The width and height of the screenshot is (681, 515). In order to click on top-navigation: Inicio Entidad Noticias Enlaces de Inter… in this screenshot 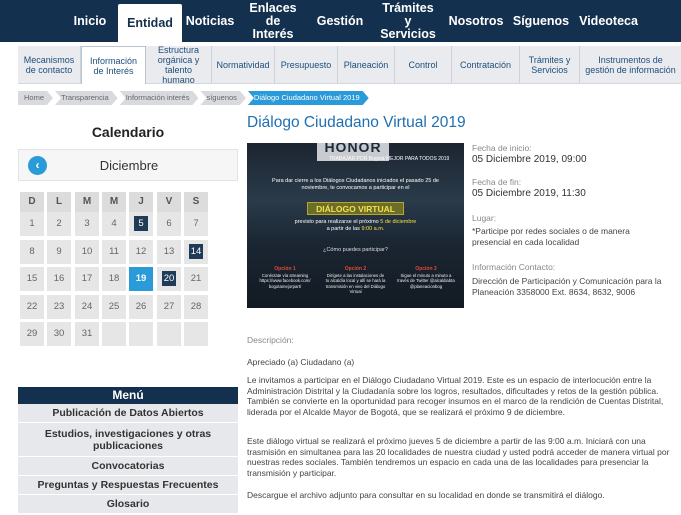, I will do `click(340, 21)`.